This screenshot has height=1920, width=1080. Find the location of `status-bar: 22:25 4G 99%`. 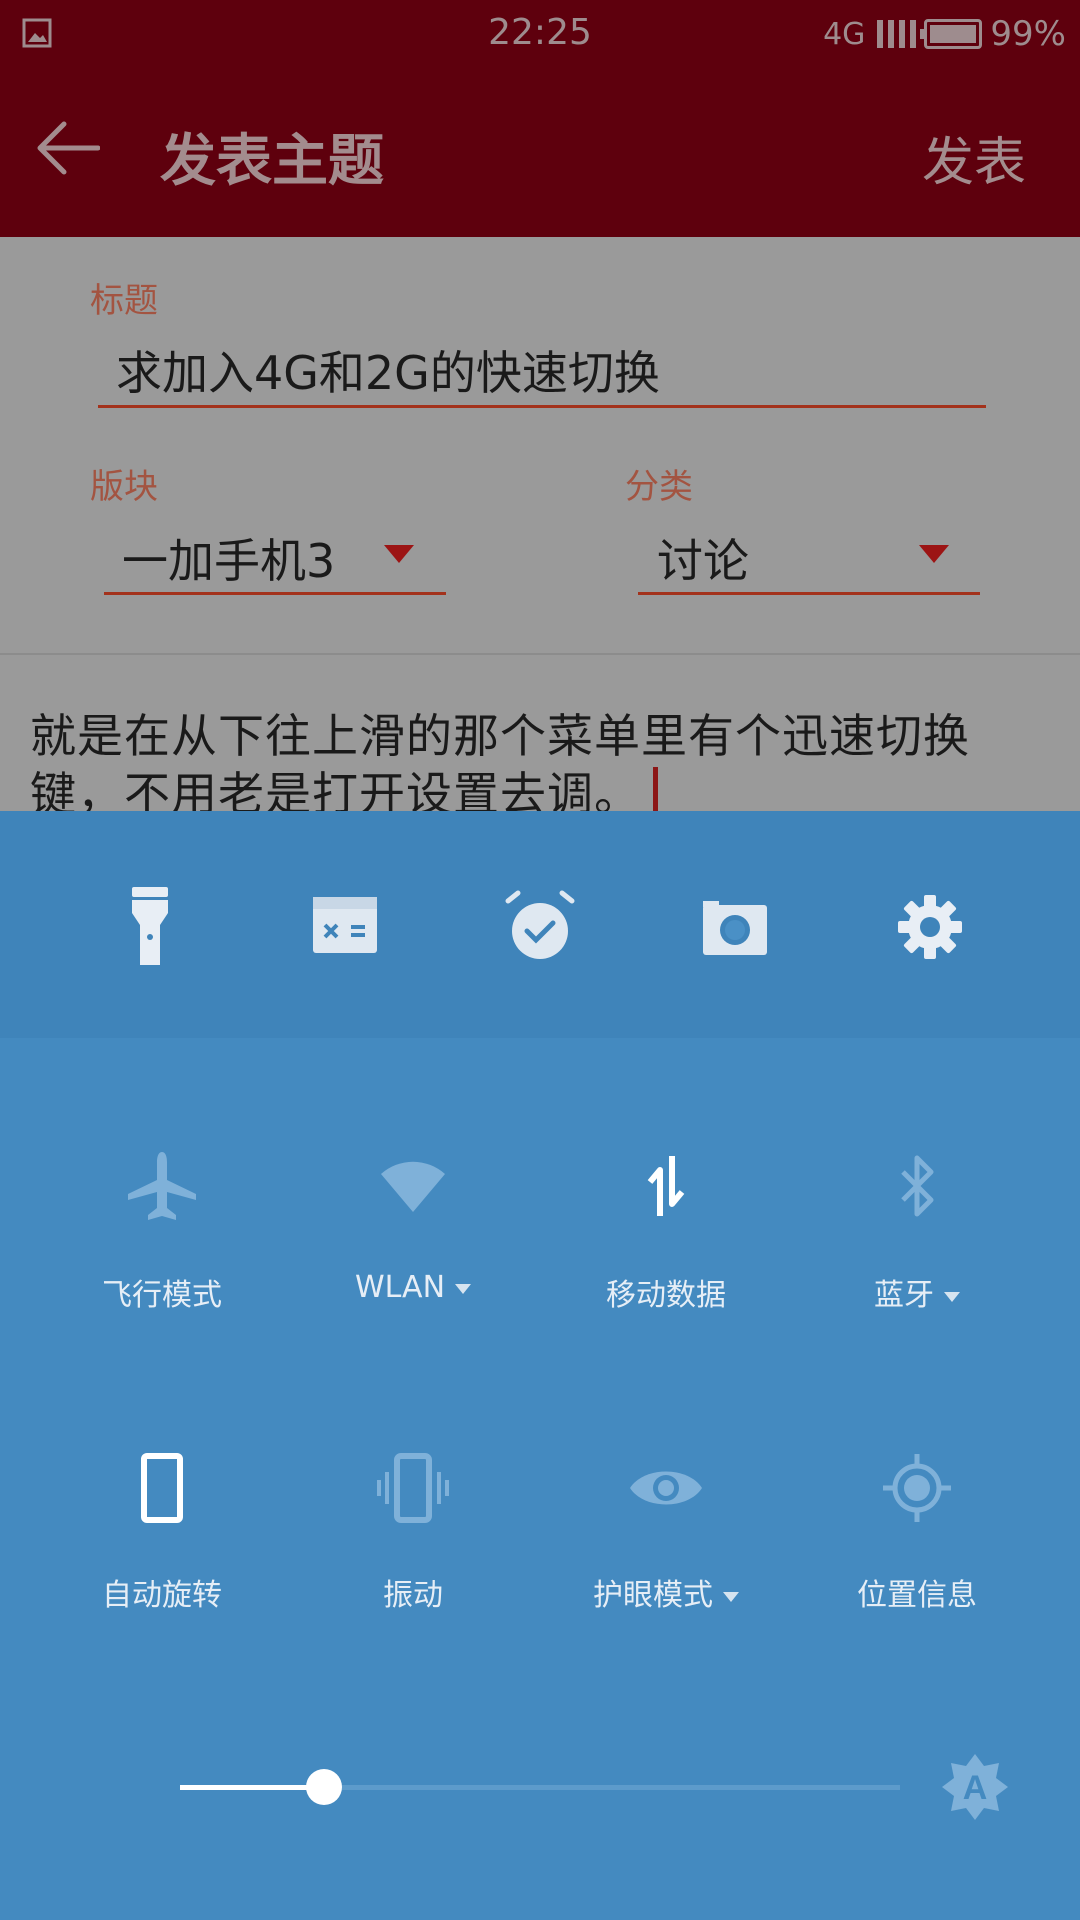

status-bar: 22:25 4G 99% is located at coordinates (540, 34).